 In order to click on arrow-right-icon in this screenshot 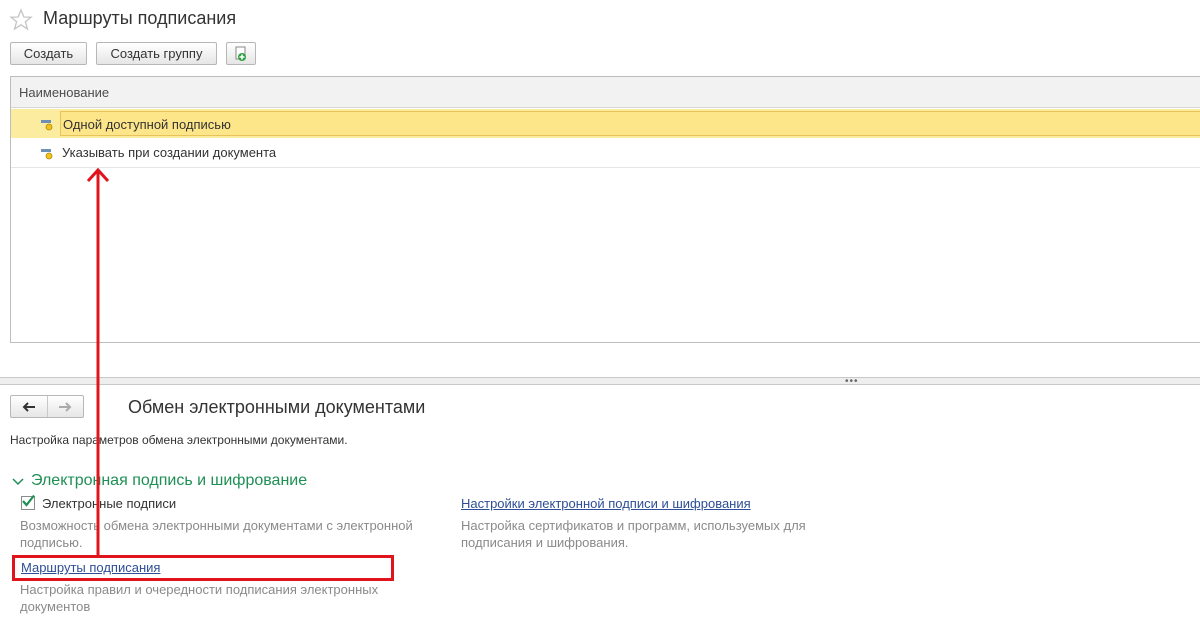, I will do `click(65, 406)`.